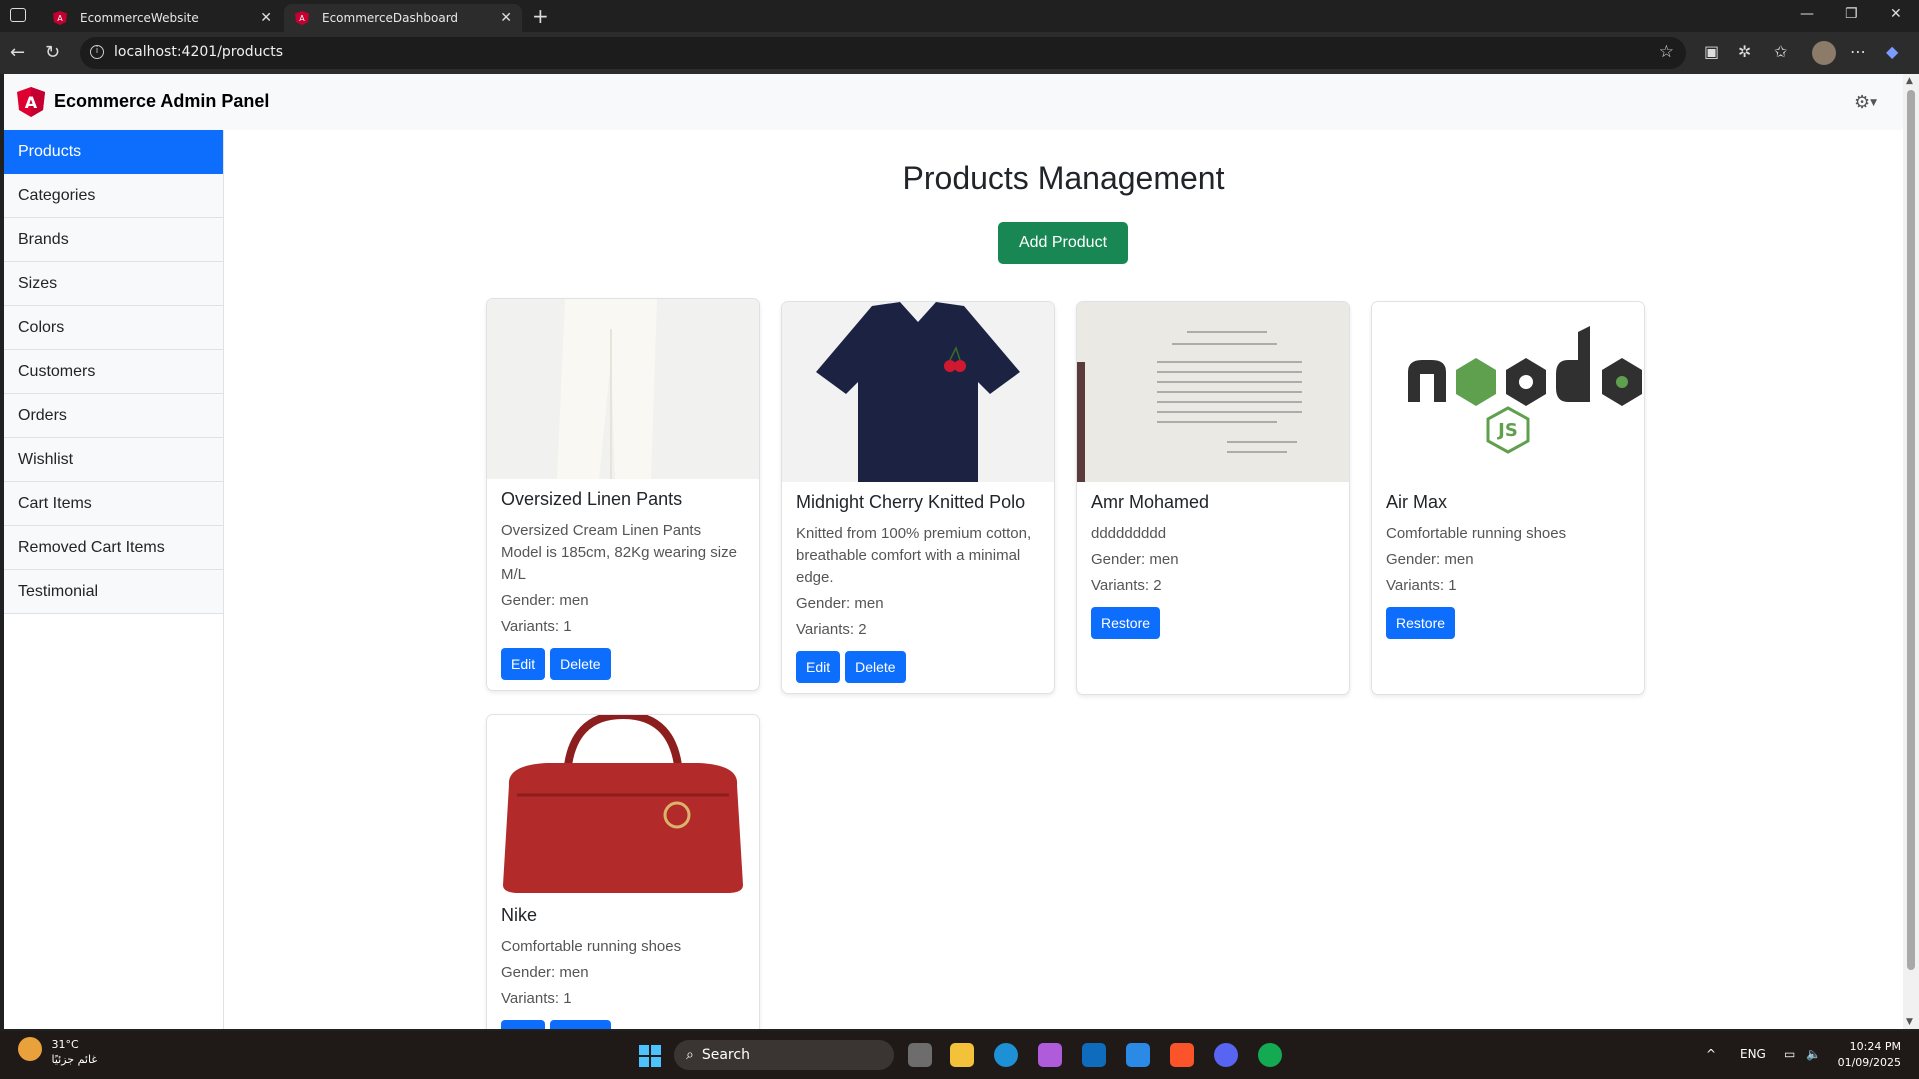  What do you see at coordinates (911, 502) in the screenshot?
I see `product-name: Midnight Cherry Knitted Polo` at bounding box center [911, 502].